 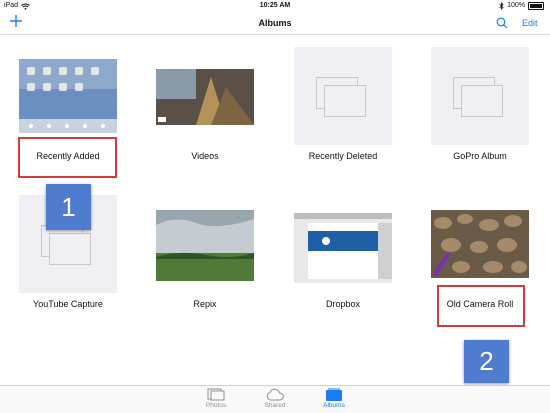 I want to click on status-time: 10:25 AM, so click(x=275, y=5).